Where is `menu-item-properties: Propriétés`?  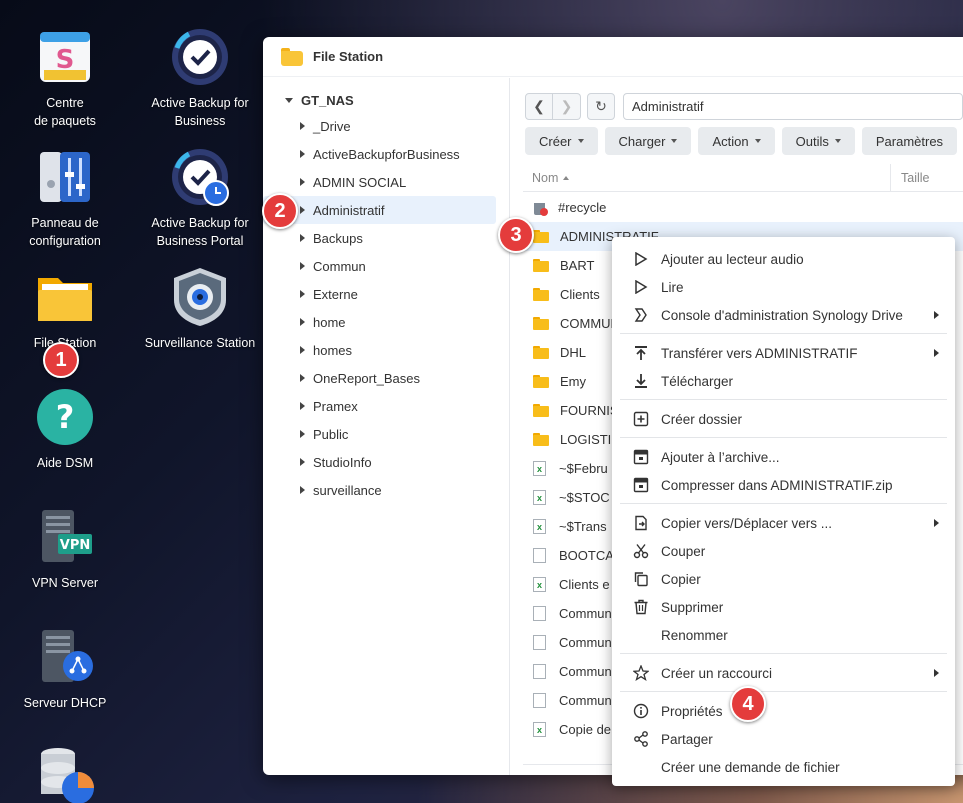 menu-item-properties: Propriétés is located at coordinates (783, 711).